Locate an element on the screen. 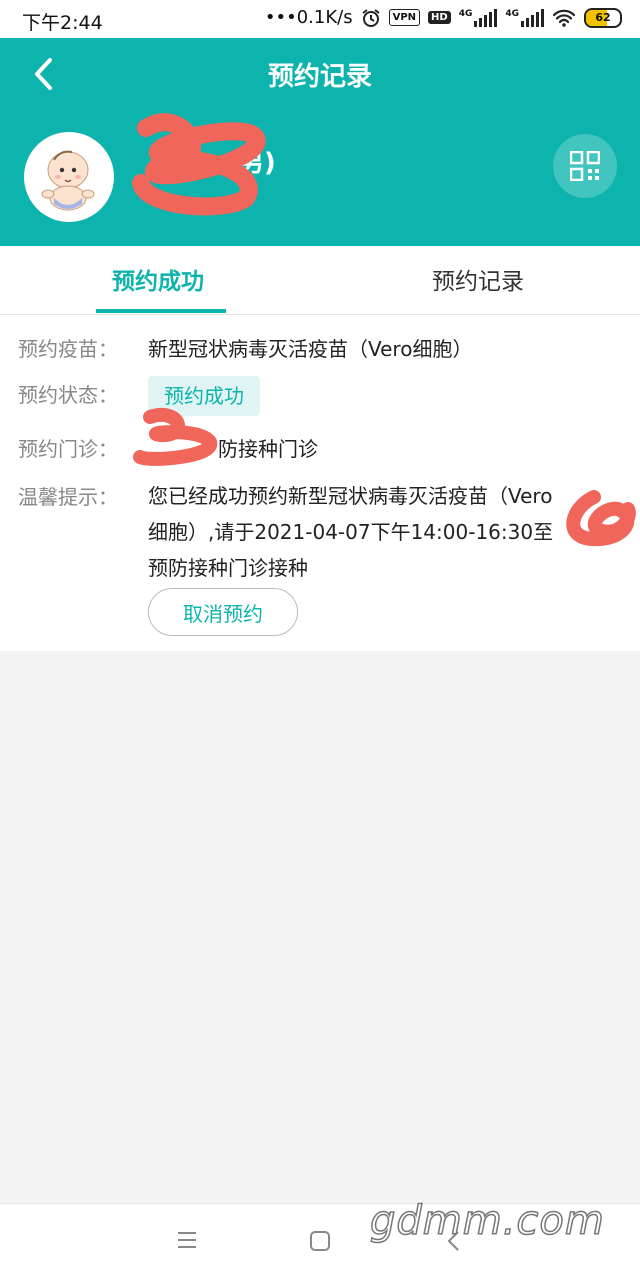 This screenshot has height=1281, width=640. active-tab-indicator is located at coordinates (161, 311).